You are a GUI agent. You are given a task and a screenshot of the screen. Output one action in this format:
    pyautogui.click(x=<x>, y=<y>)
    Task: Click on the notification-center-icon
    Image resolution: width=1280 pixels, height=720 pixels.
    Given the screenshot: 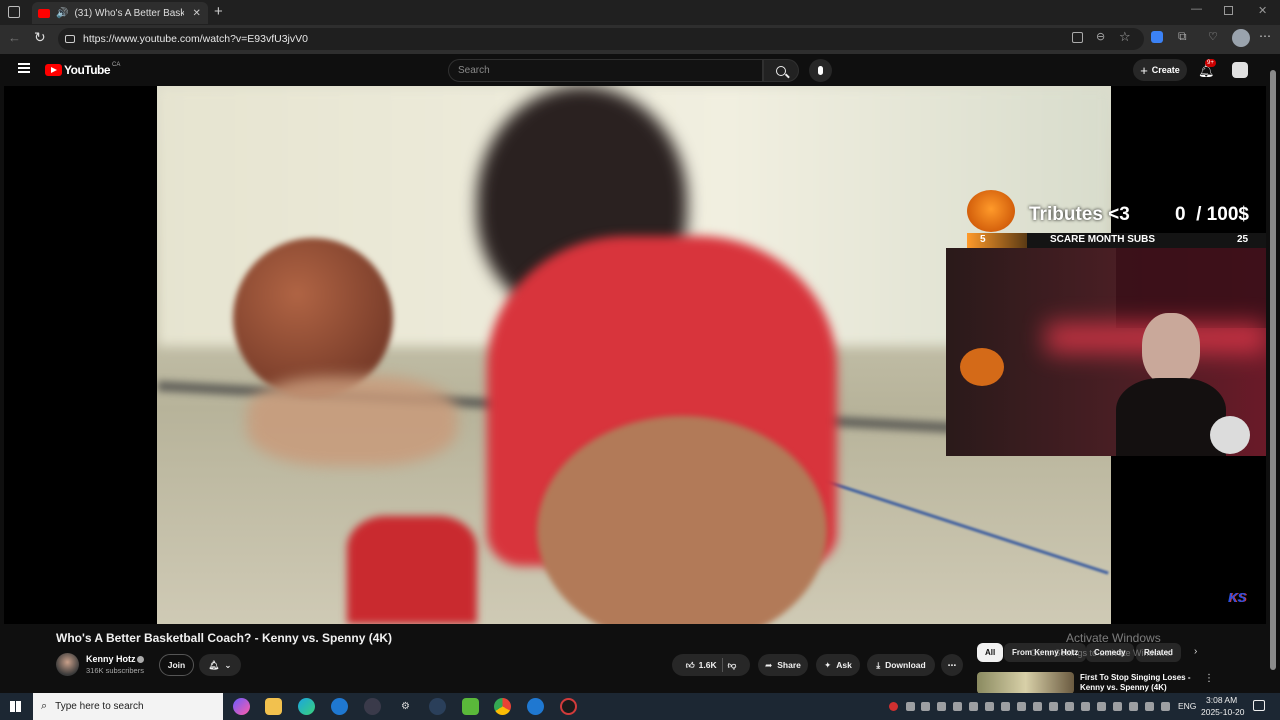 What is the action you would take?
    pyautogui.click(x=1259, y=705)
    